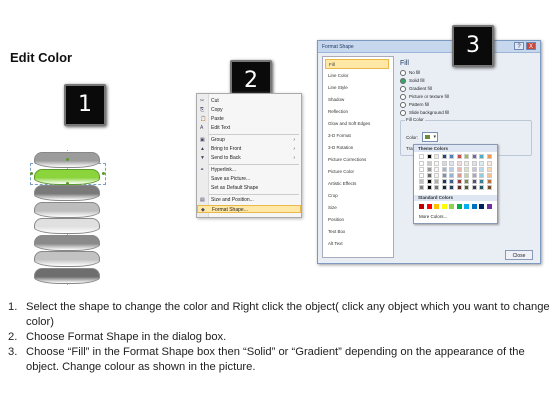  I want to click on fill-option: Picture or texture fill, so click(424, 97).